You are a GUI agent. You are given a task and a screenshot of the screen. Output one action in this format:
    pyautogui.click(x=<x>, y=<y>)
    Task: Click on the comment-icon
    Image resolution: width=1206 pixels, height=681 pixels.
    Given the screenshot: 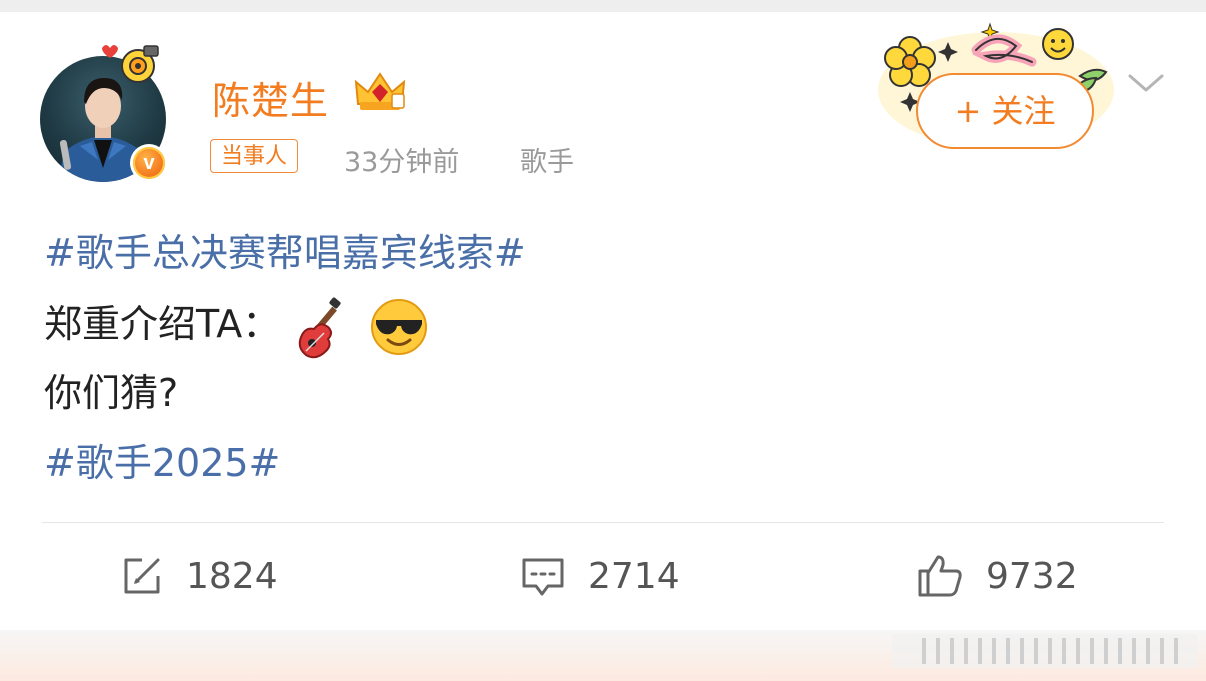 What is the action you would take?
    pyautogui.click(x=543, y=577)
    